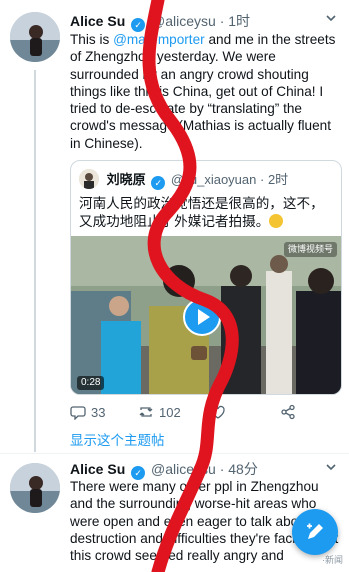 Image resolution: width=349 pixels, height=572 pixels. What do you see at coordinates (91, 383) in the screenshot?
I see `video-duration: 0:28` at bounding box center [91, 383].